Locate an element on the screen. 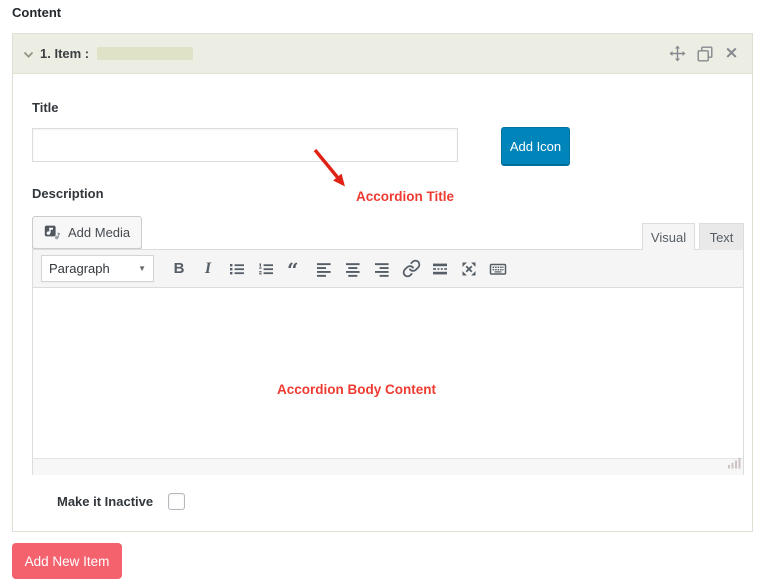  item-title-highlight-placeholder is located at coordinates (145, 53).